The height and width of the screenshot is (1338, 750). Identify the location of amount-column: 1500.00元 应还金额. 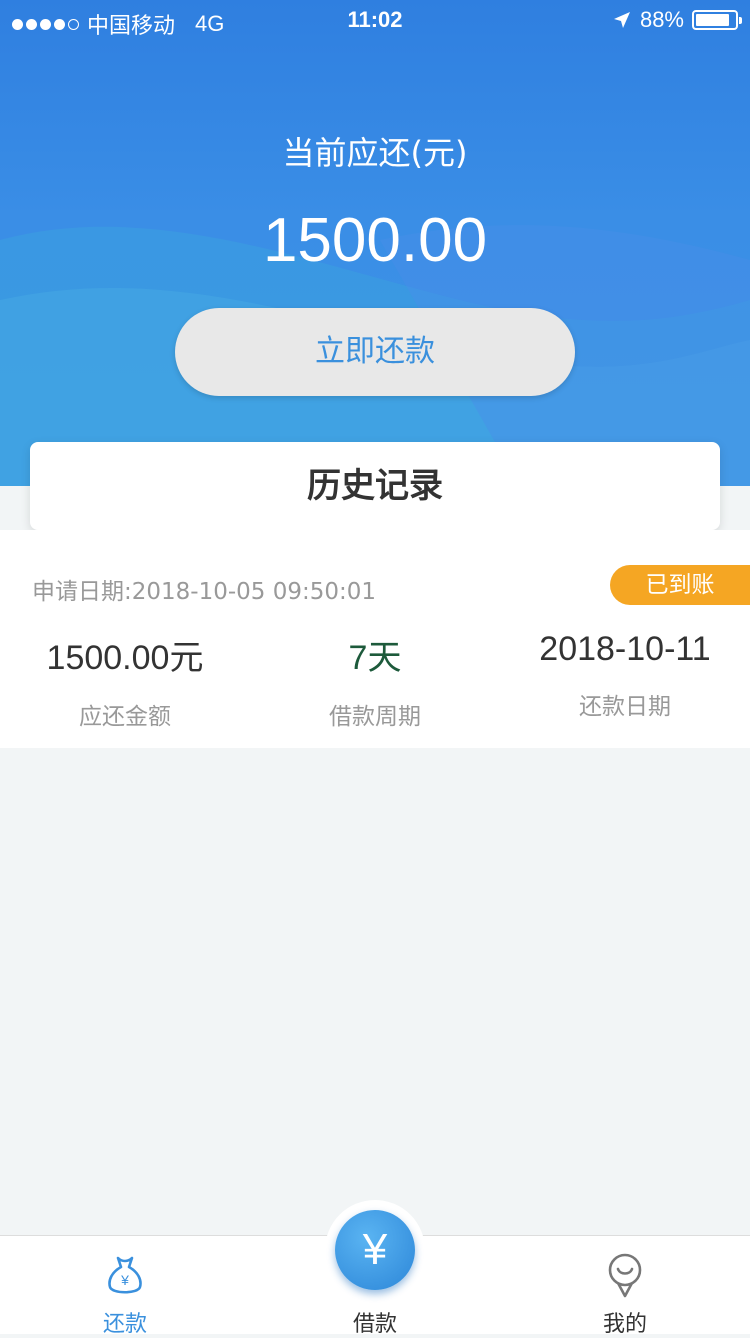
(125, 680).